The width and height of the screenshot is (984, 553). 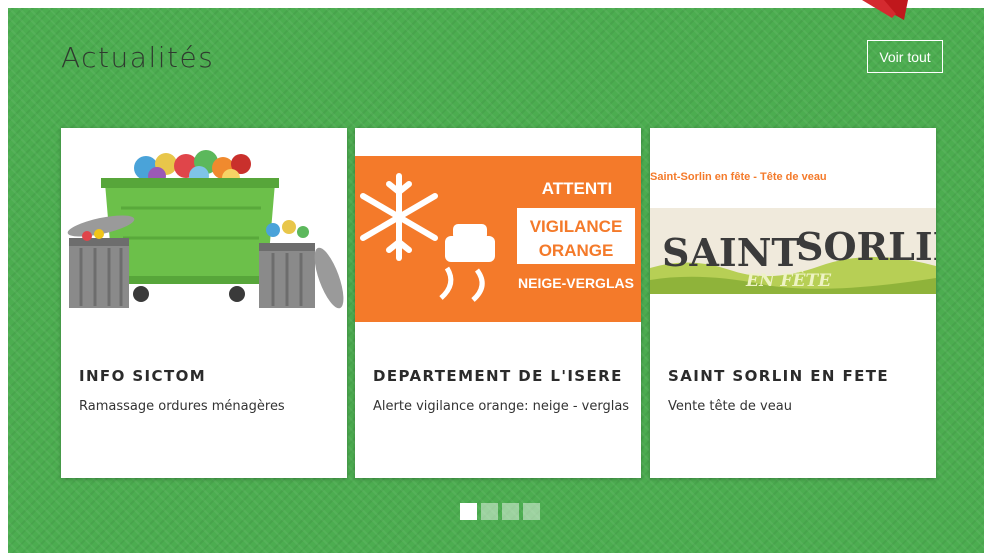 What do you see at coordinates (500, 511) in the screenshot?
I see `carousel-pager` at bounding box center [500, 511].